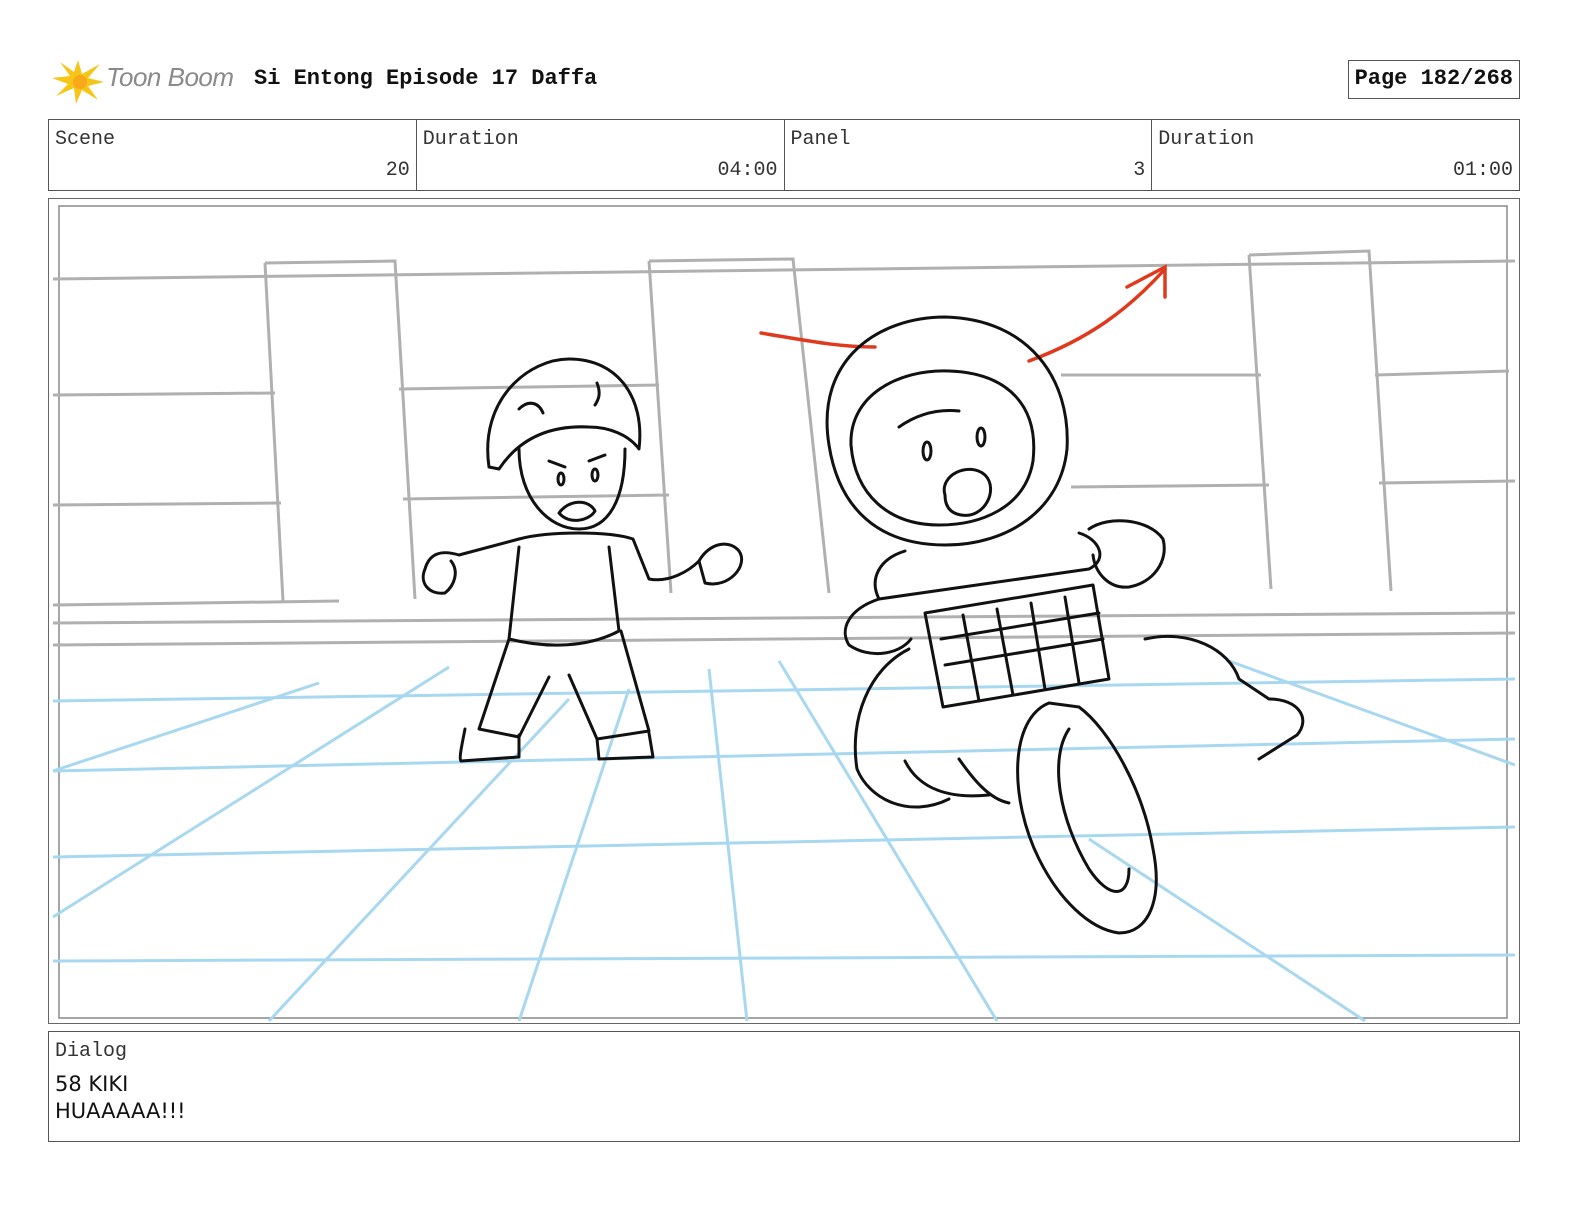 The width and height of the screenshot is (1584, 1224). I want to click on logo-text: Toon Boom, so click(170, 77).